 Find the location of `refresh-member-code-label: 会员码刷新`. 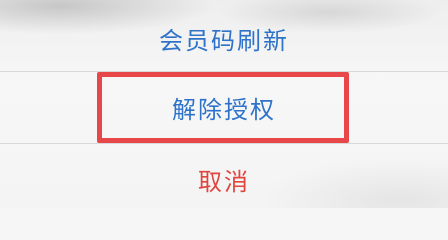

refresh-member-code-label: 会员码刷新 is located at coordinates (224, 40).